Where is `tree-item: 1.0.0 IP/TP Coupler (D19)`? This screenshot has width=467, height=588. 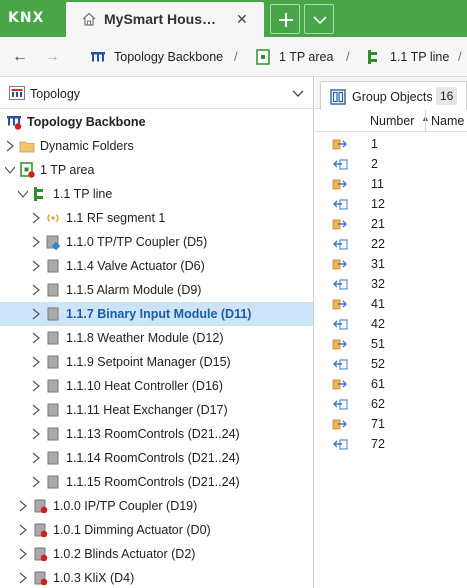
tree-item: 1.0.0 IP/TP Coupler (D19) is located at coordinates (156, 506).